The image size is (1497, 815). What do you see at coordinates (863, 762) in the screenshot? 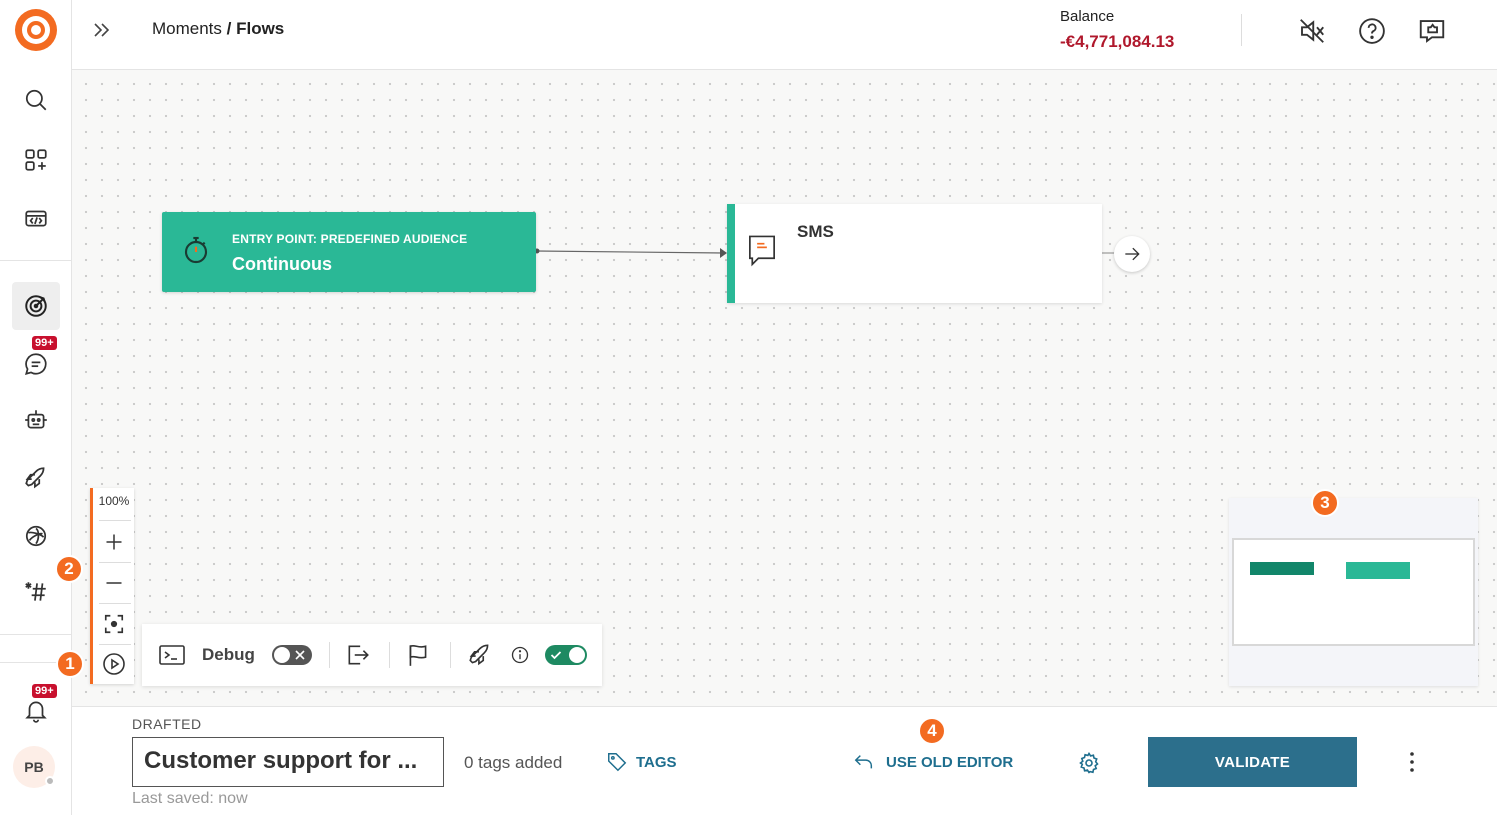
I see `undo-arrow-icon` at bounding box center [863, 762].